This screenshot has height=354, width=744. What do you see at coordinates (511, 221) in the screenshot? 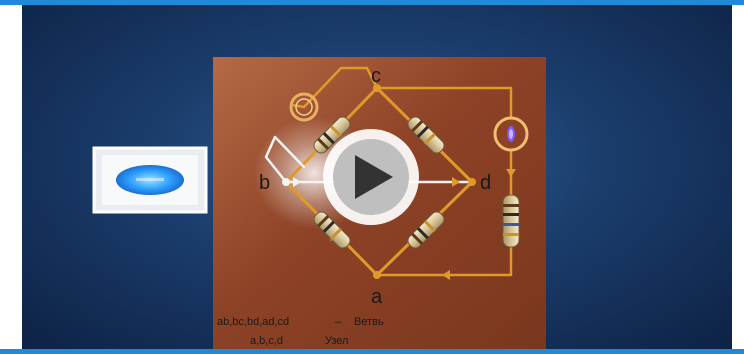
I see `resistor-vertical` at bounding box center [511, 221].